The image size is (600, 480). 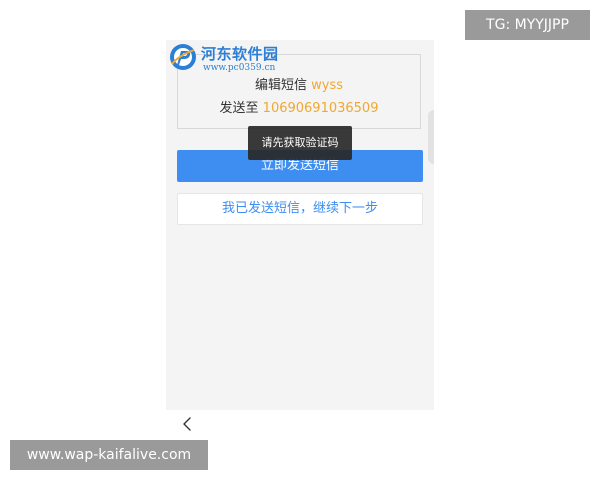 What do you see at coordinates (431, 137) in the screenshot?
I see `side-edge-handle` at bounding box center [431, 137].